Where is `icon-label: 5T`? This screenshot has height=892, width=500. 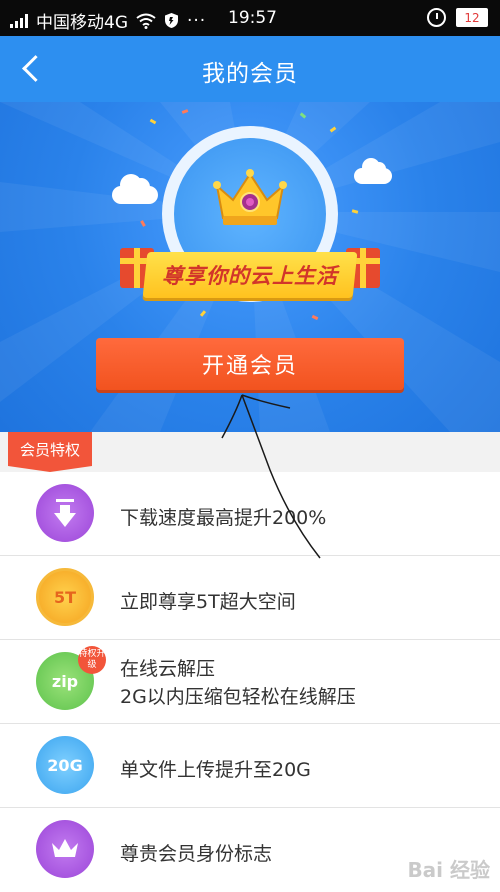
icon-label: 5T is located at coordinates (65, 597).